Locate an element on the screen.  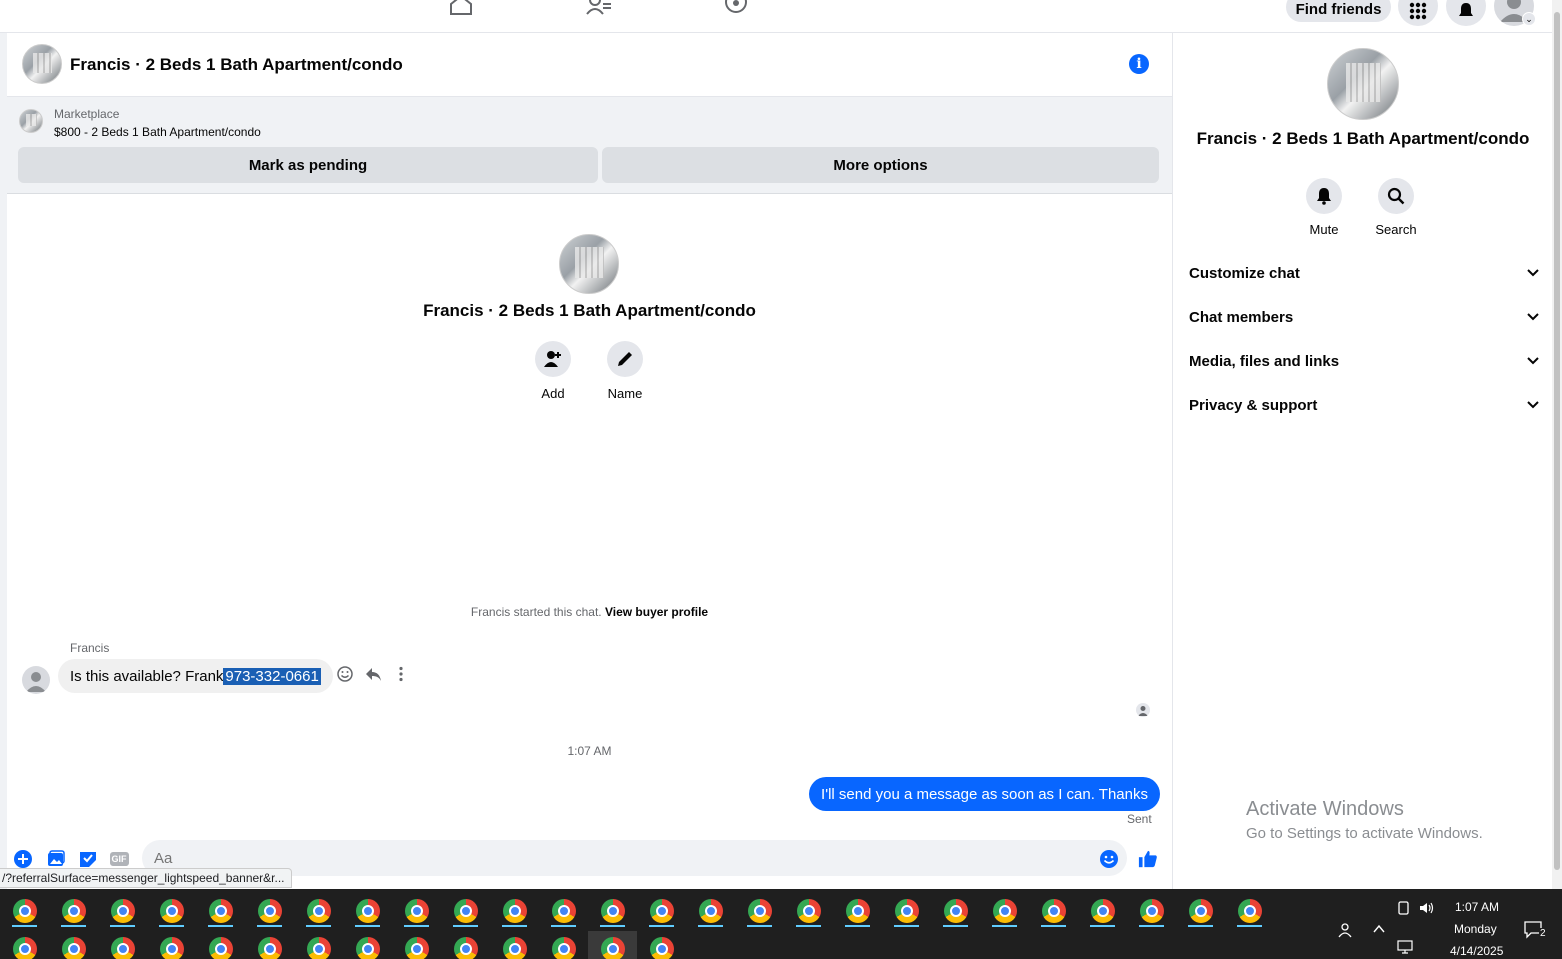
photo-icon is located at coordinates (56, 859).